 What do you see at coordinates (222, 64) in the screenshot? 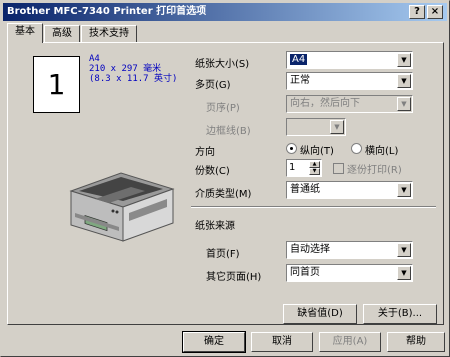
I see `paper-size-label: 纸张大小(S)` at bounding box center [222, 64].